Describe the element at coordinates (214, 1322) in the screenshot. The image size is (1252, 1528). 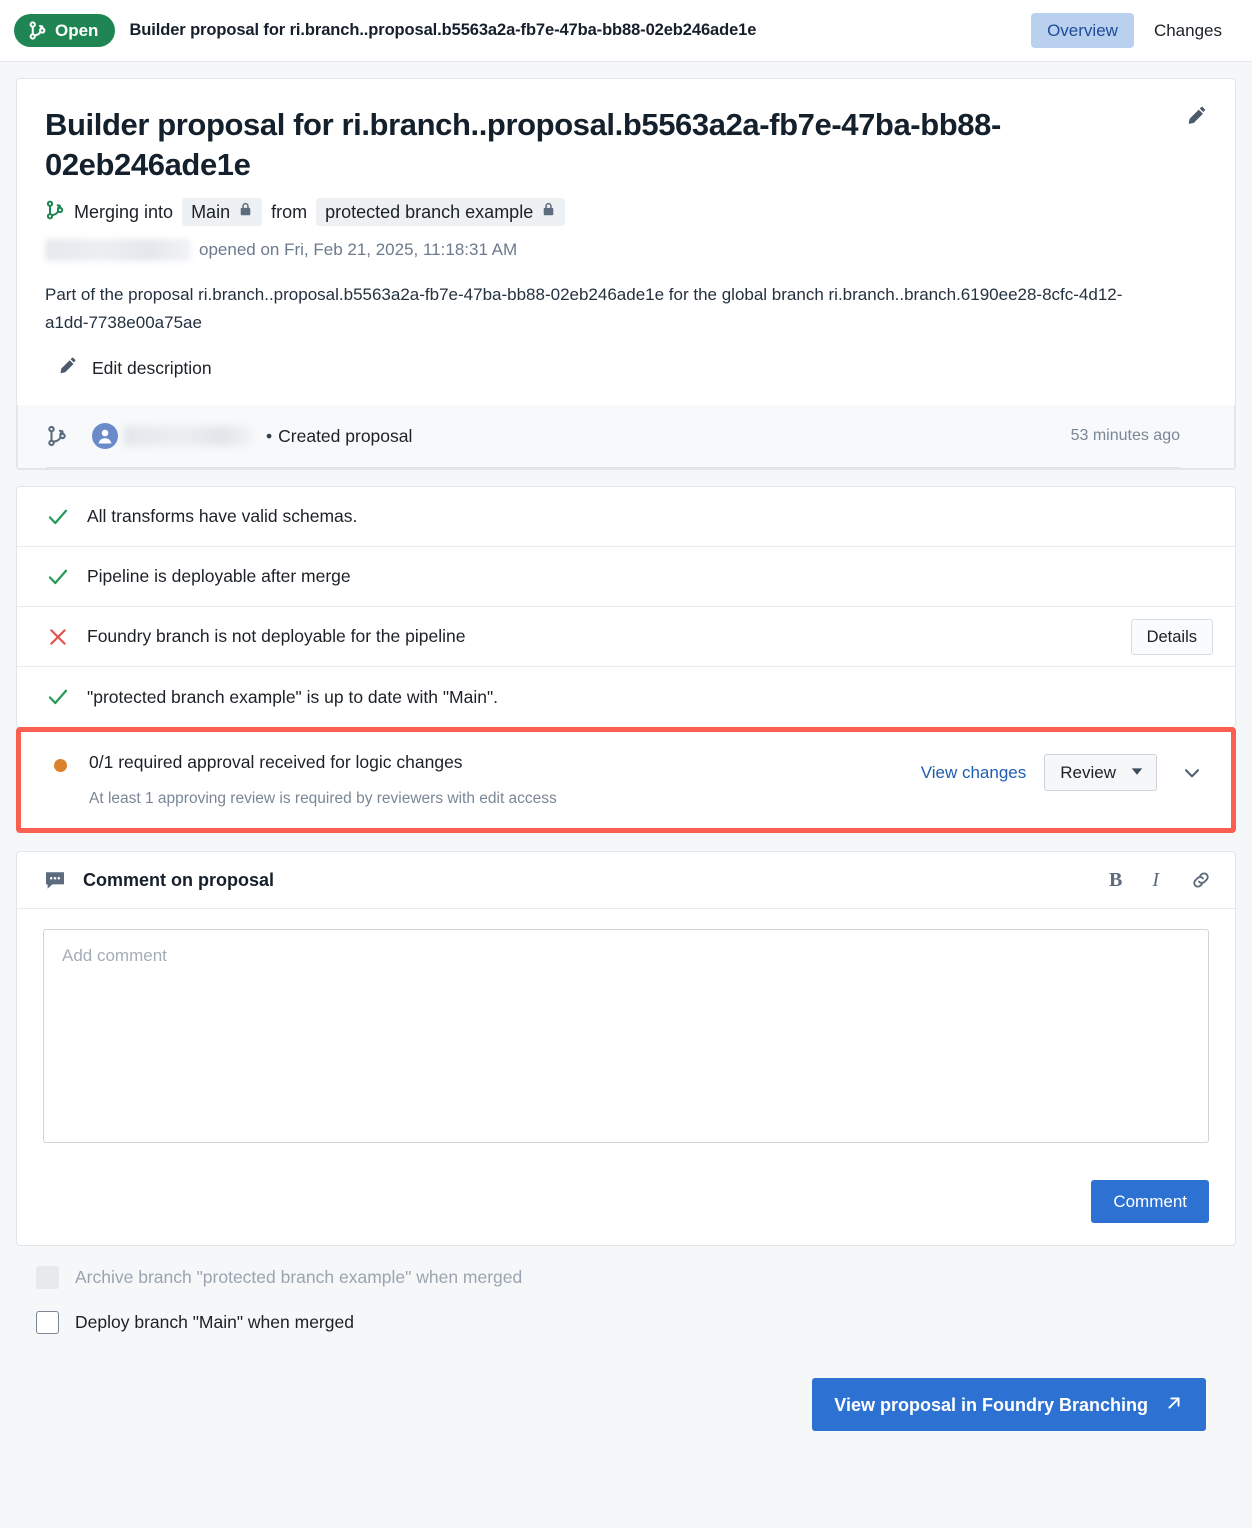
I see `deploy-branch-label: Deploy branch "Main" when merged` at that location.